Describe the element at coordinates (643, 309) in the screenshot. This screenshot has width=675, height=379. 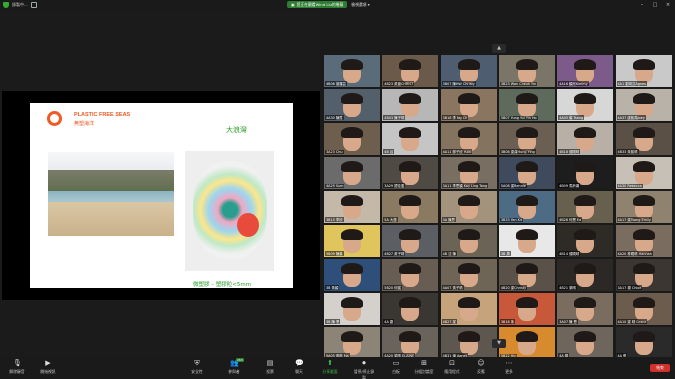
I see `participant-tile: 4A10 梁 晴 Grace` at that location.